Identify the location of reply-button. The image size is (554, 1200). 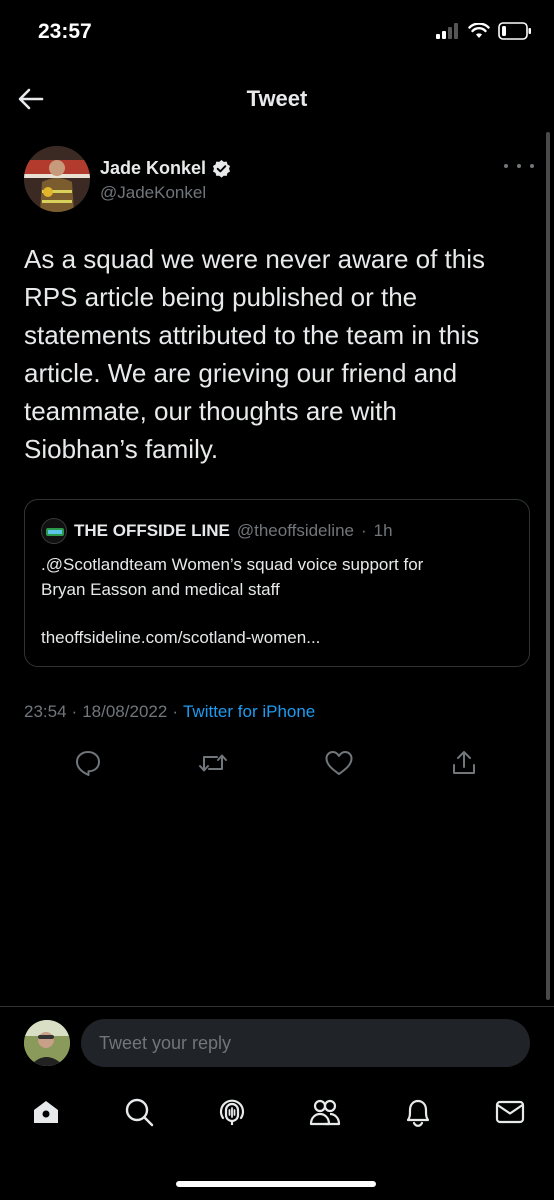
(88, 763).